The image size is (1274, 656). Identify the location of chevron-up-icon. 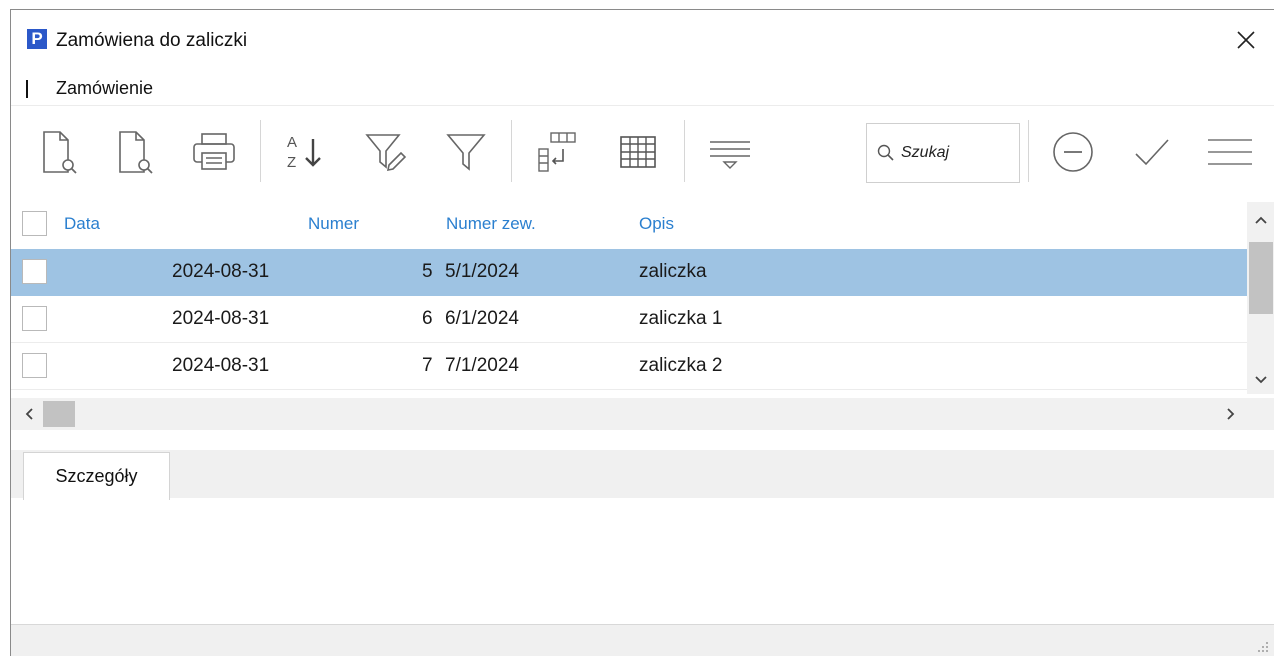
(1261, 220).